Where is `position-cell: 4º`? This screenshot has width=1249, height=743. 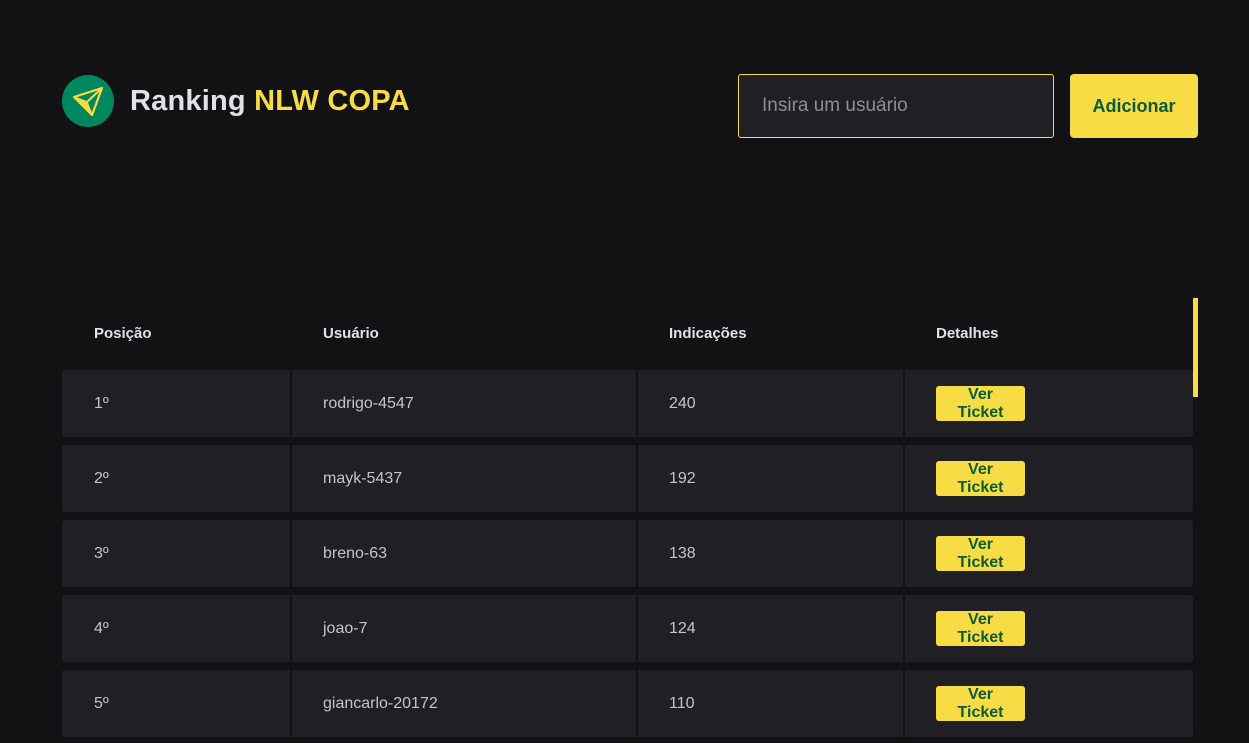 position-cell: 4º is located at coordinates (101, 628).